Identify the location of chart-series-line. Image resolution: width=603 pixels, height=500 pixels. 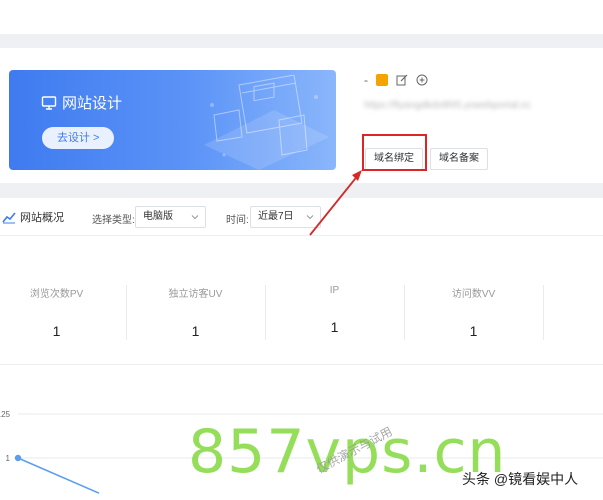
(58, 475).